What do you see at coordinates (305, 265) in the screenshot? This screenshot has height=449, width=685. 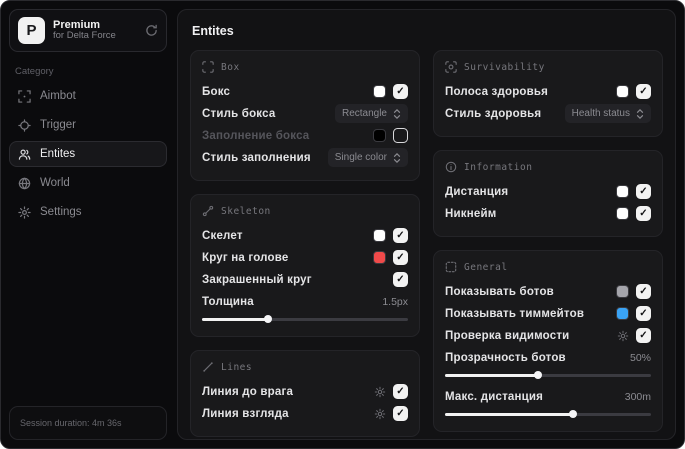 I see `skeleton-card: Skeleton Скелет Круг на голове` at bounding box center [305, 265].